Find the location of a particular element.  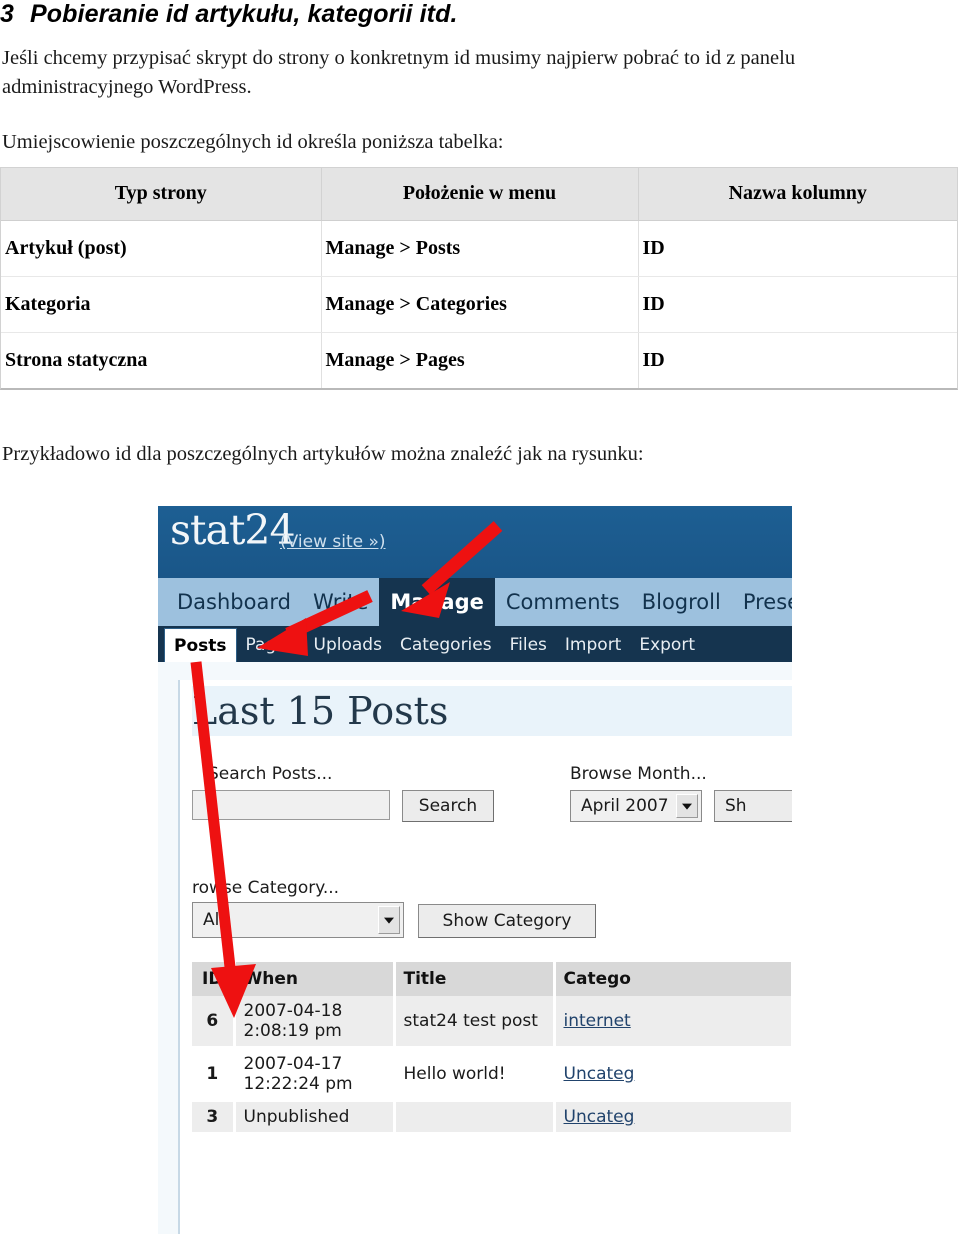

post-when-date: 2007-04-17 is located at coordinates (293, 1064).